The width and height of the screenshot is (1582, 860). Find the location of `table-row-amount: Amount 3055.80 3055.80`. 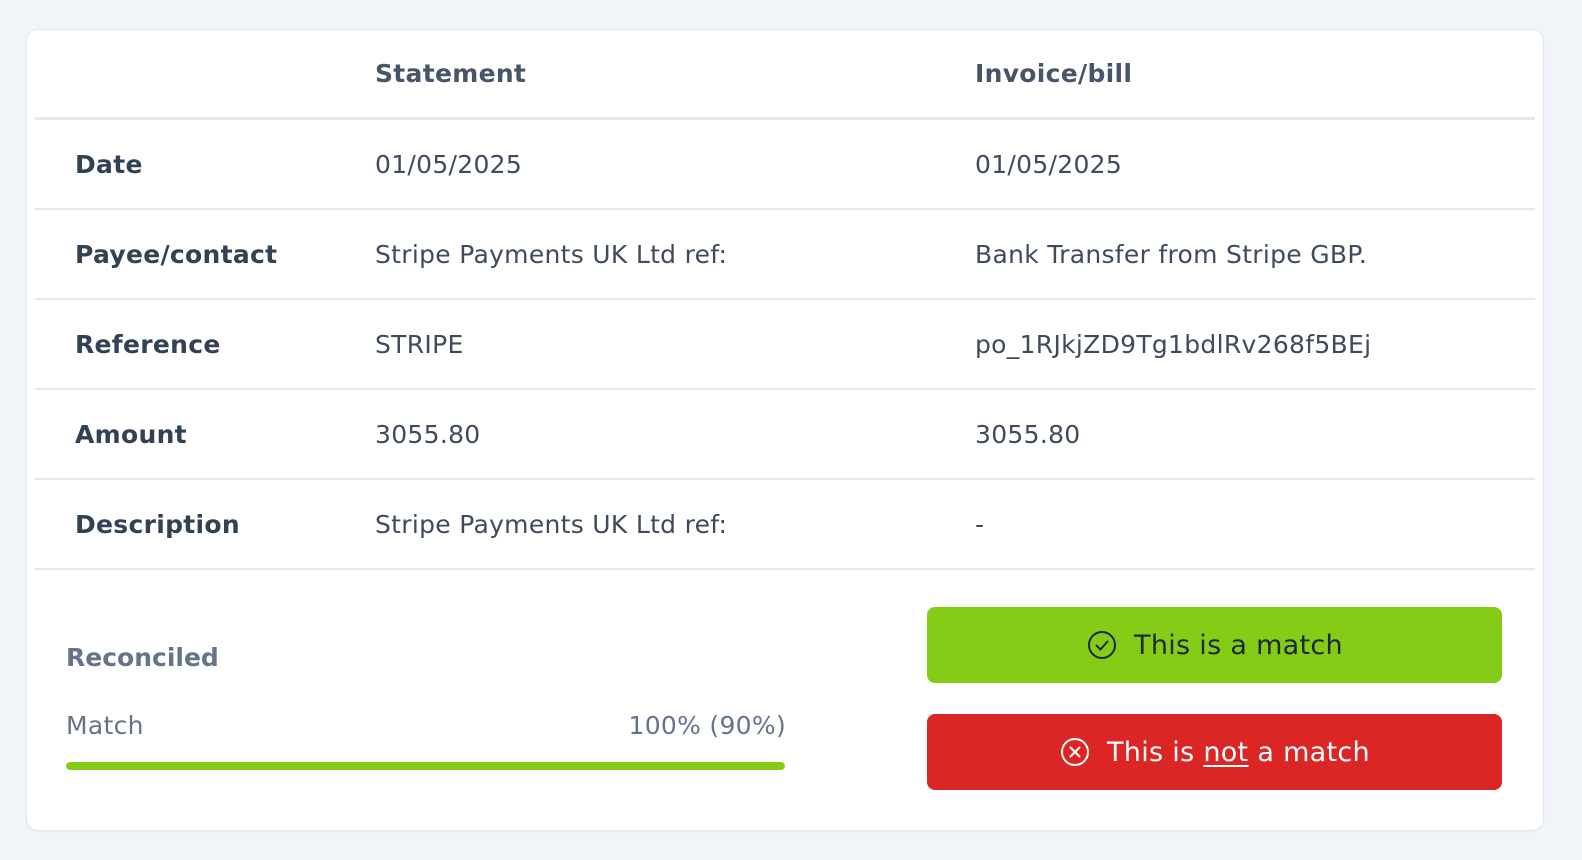

table-row-amount: Amount 3055.80 3055.80 is located at coordinates (785, 434).